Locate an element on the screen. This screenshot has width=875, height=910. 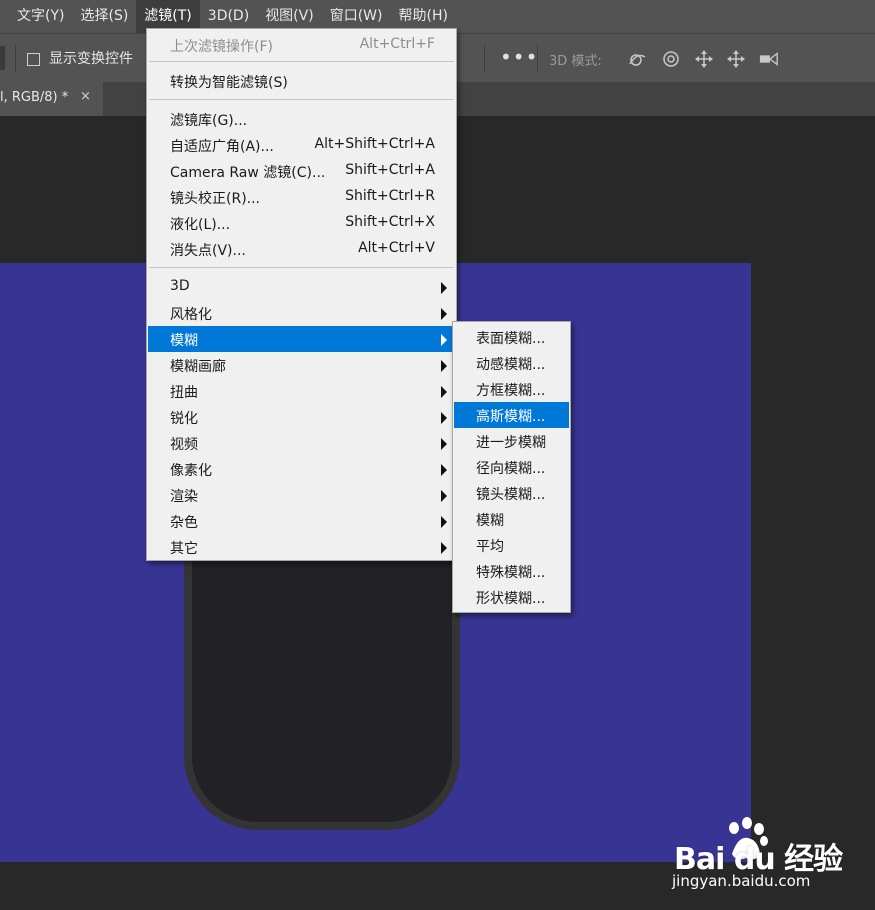
menu-item-stylize: 风格化 is located at coordinates (301, 313).